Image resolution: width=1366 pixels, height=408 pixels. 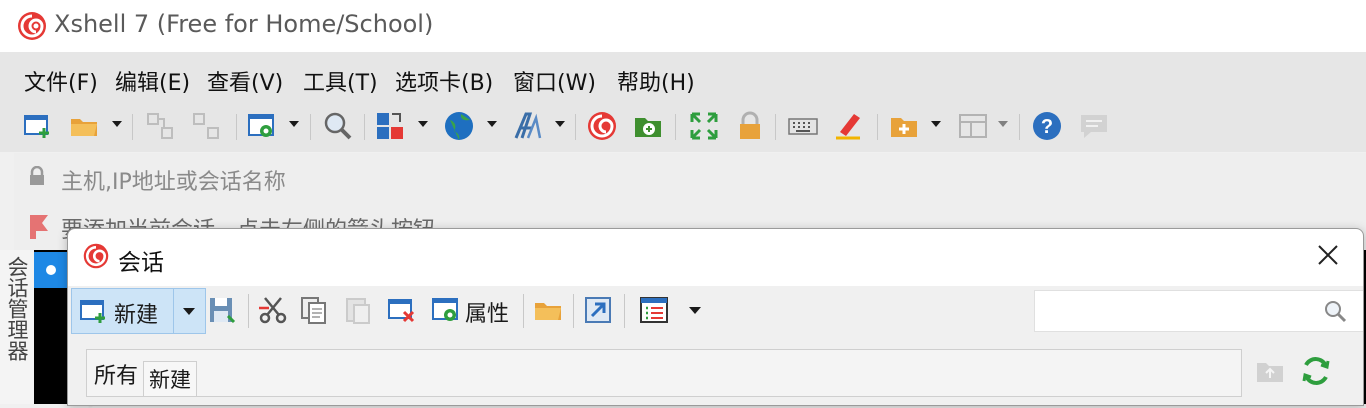 What do you see at coordinates (664, 373) in the screenshot?
I see `path-bar: 所有` at bounding box center [664, 373].